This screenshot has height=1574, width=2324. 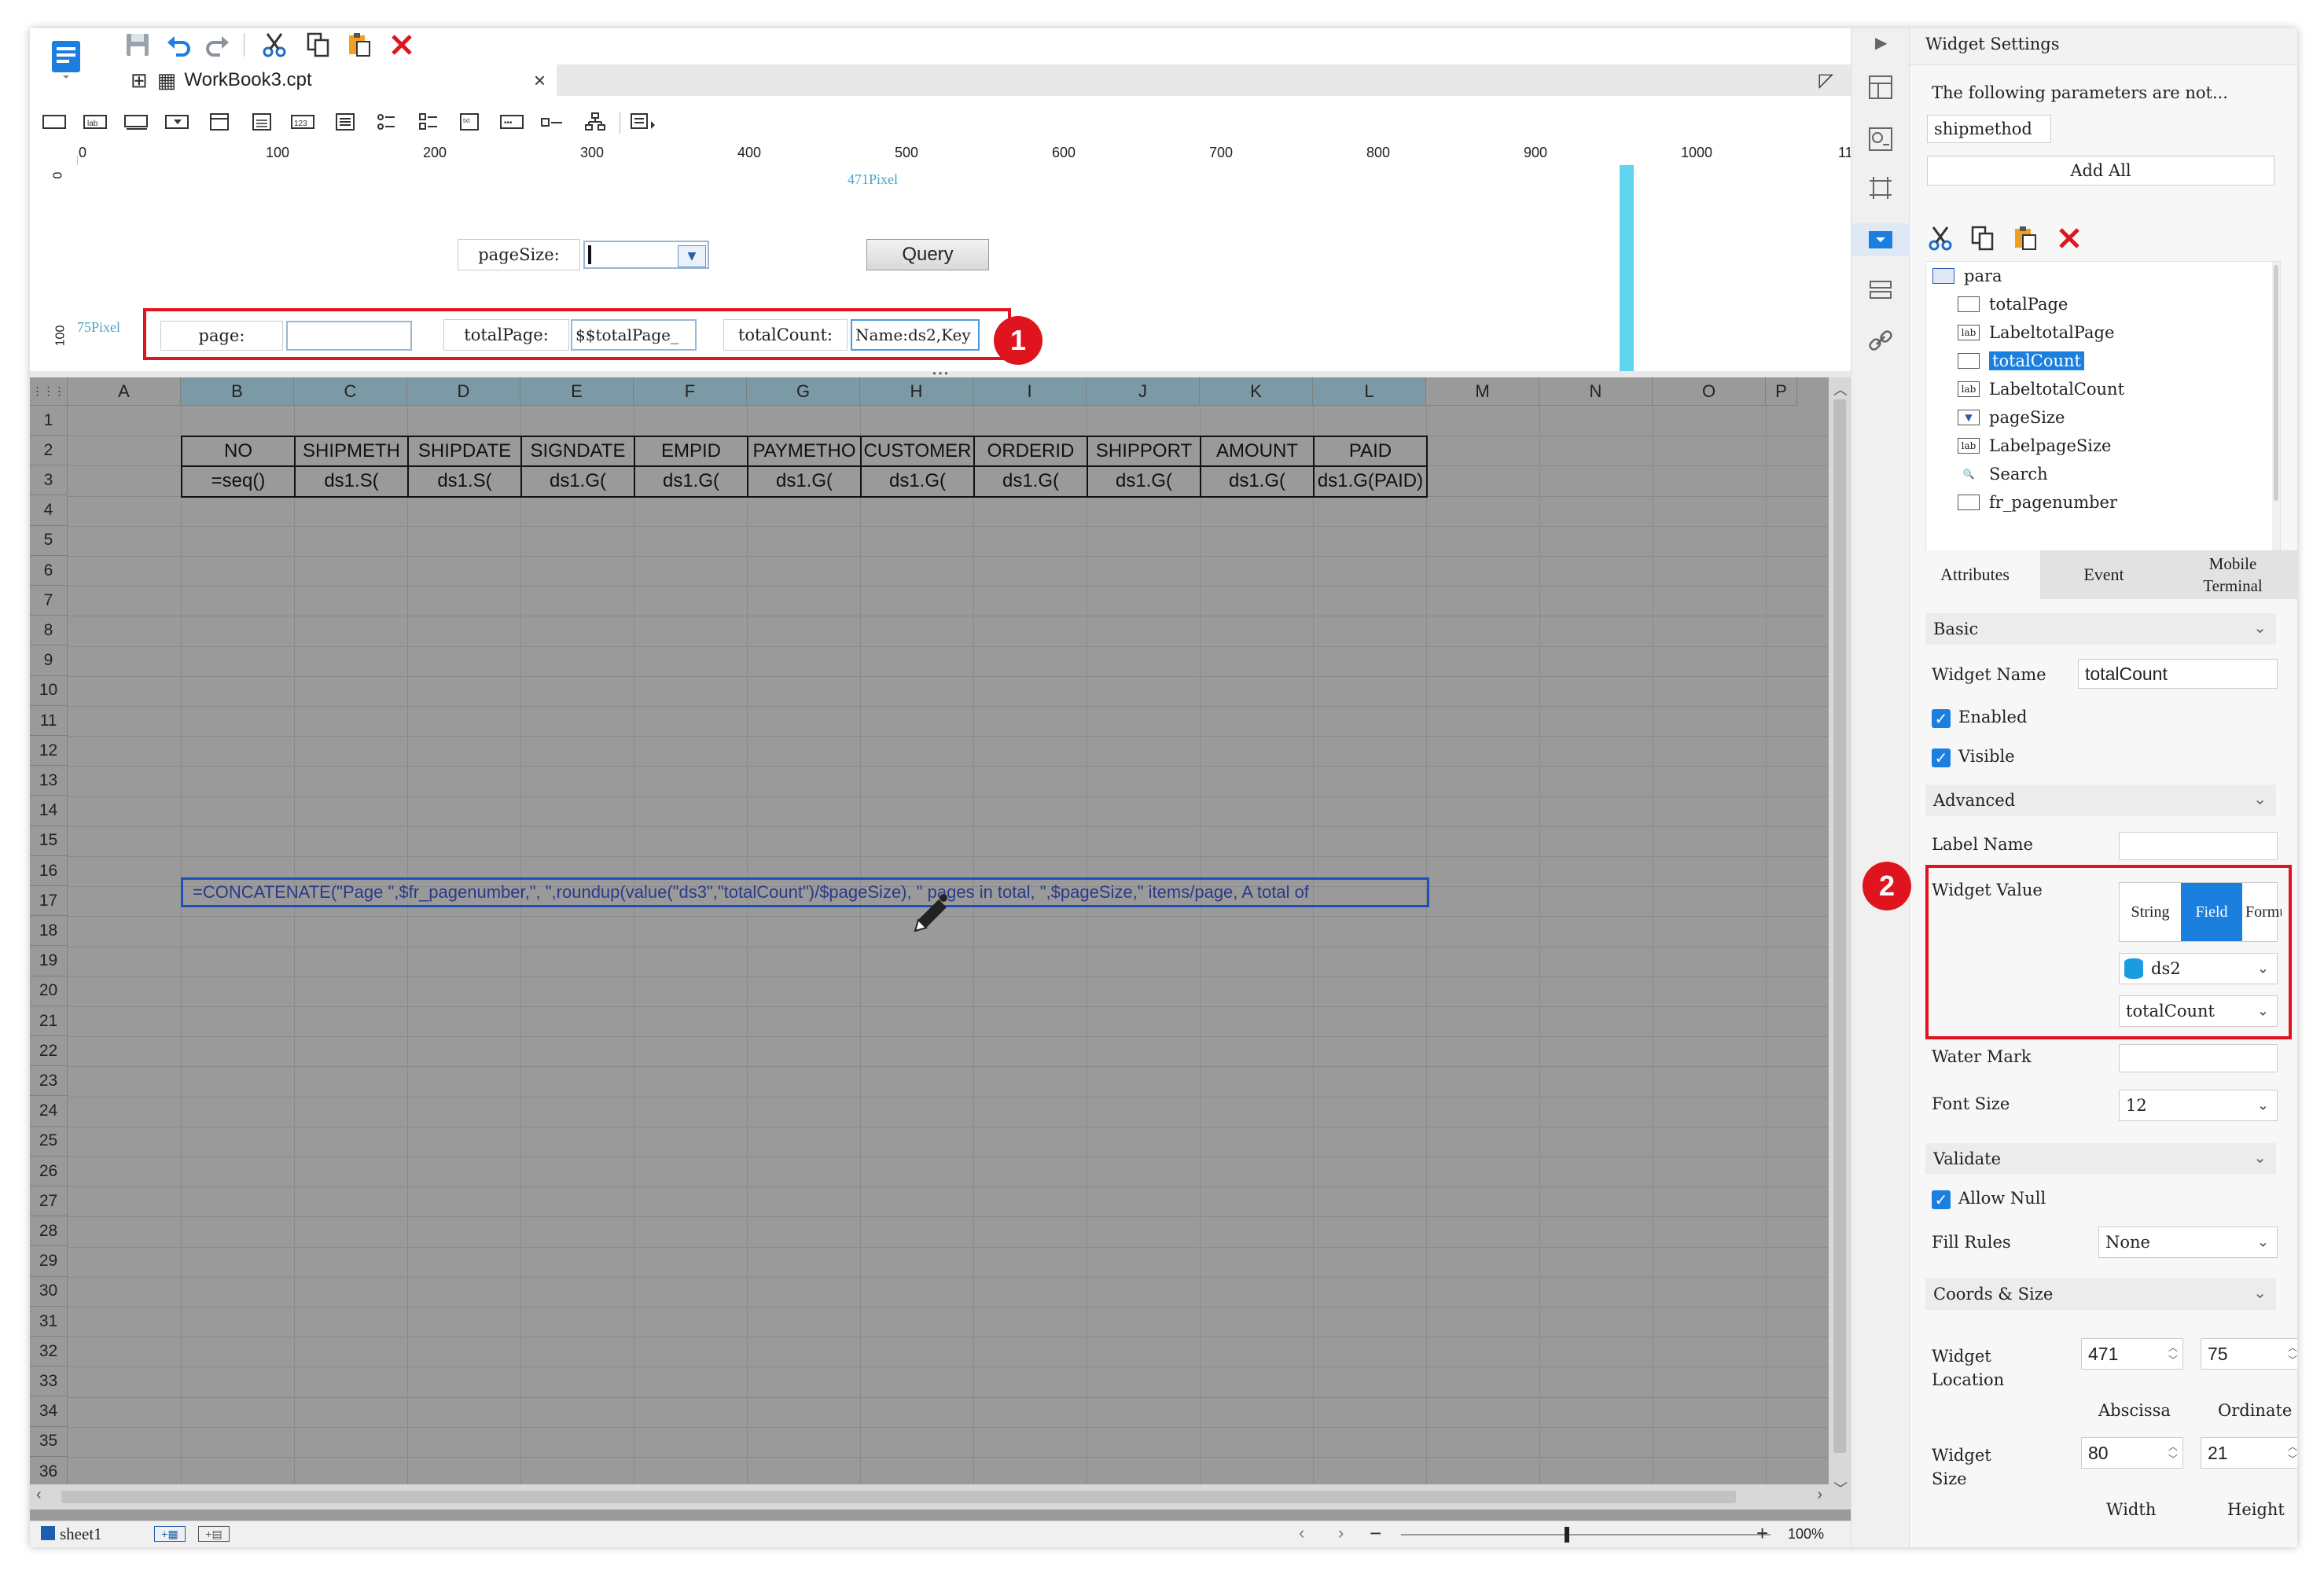 I want to click on save-icon, so click(x=137, y=47).